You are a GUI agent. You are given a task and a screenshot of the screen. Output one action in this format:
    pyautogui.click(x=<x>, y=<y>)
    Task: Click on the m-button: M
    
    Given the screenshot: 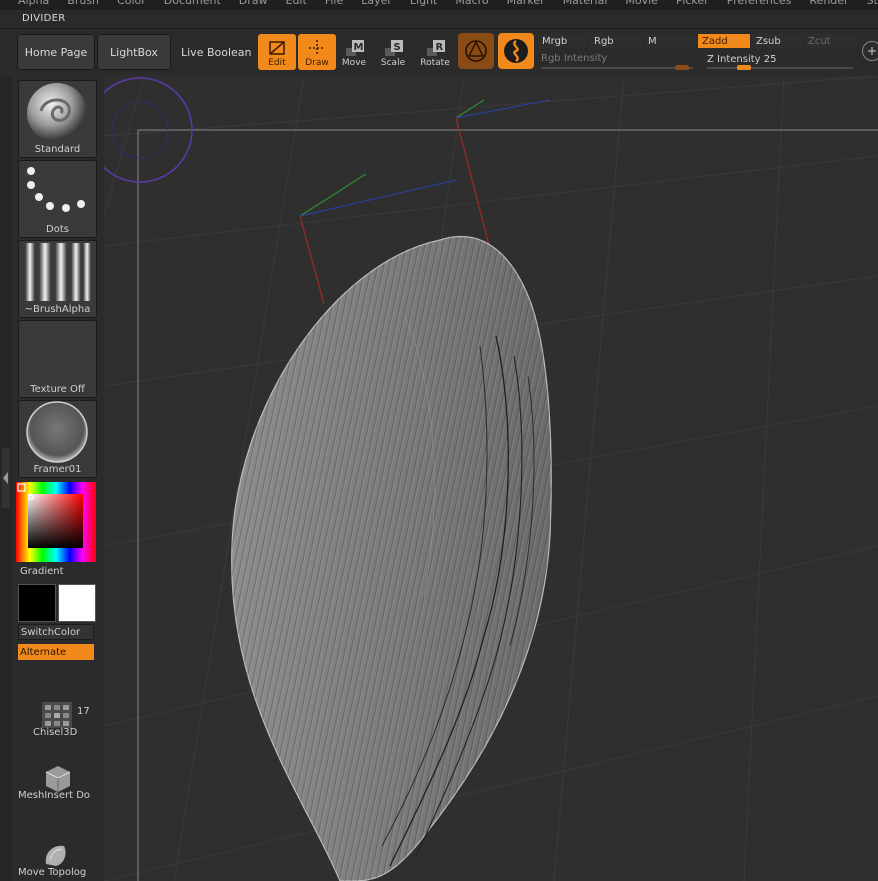 What is the action you would take?
    pyautogui.click(x=670, y=41)
    